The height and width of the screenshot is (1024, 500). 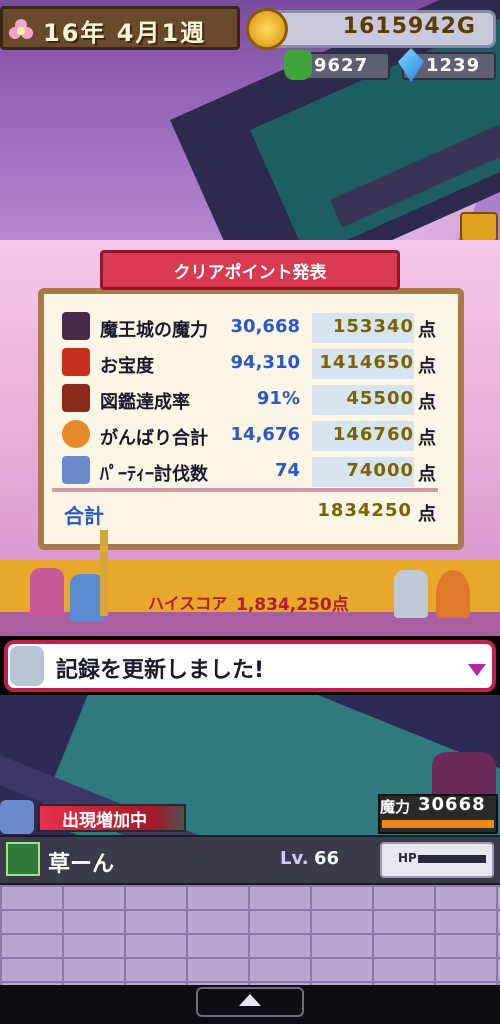 I want to click on succubus-character, so click(x=47, y=592).